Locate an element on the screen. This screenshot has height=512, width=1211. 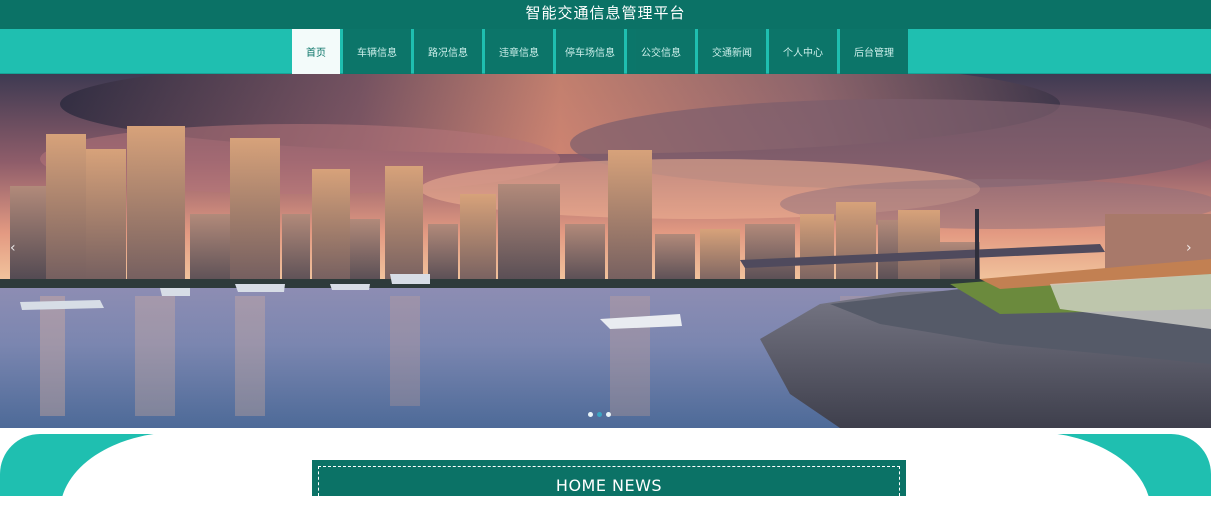
site-header: 智能交通信息管理平台 is located at coordinates (605, 14).